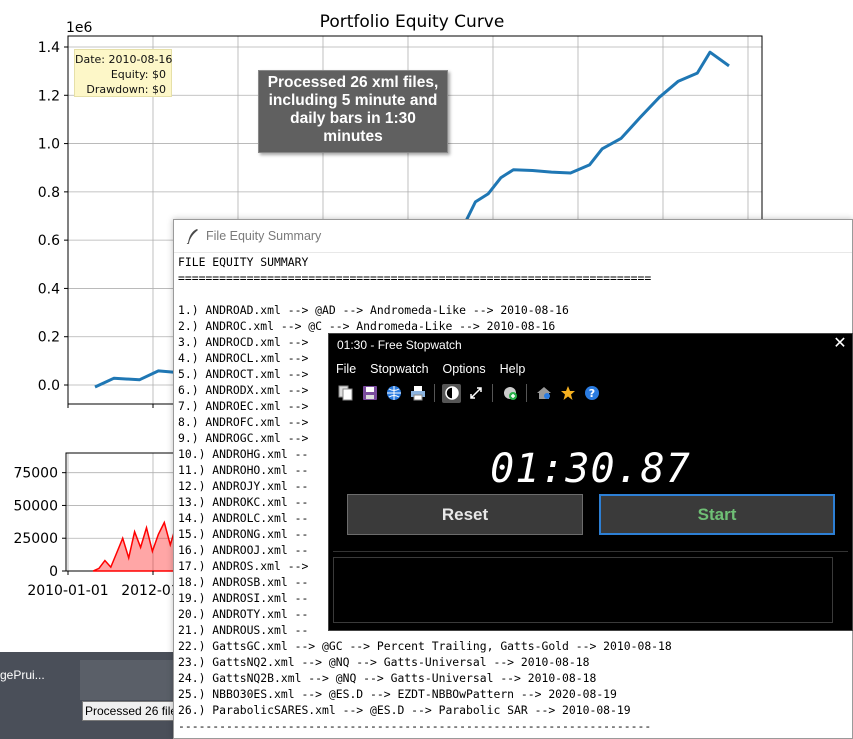 This screenshot has height=739, width=853. Describe the element at coordinates (509, 393) in the screenshot. I see `add-timer-icon` at that location.